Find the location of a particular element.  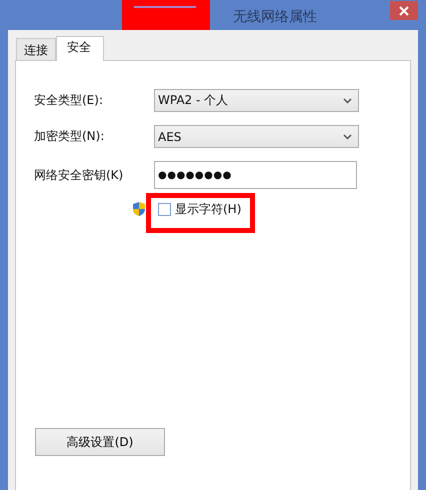

close-button is located at coordinates (404, 10).